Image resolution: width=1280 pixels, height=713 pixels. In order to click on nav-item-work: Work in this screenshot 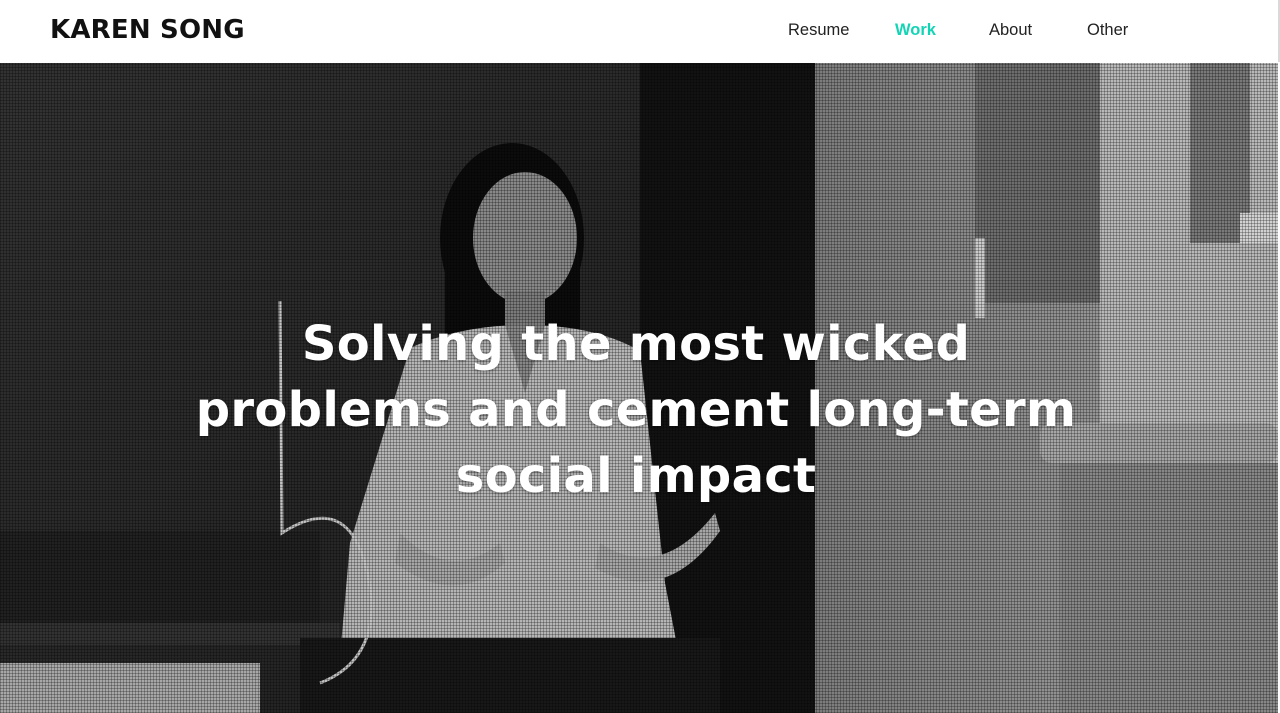, I will do `click(915, 30)`.